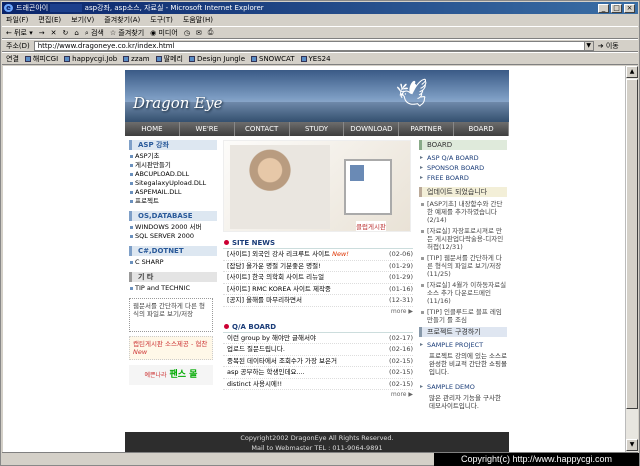 This screenshot has height=466, width=640. I want to click on update-item: [자료실] 자장포로시져로 만든 게시판업다락술용-디자인허접(12/31), so click(463, 239).